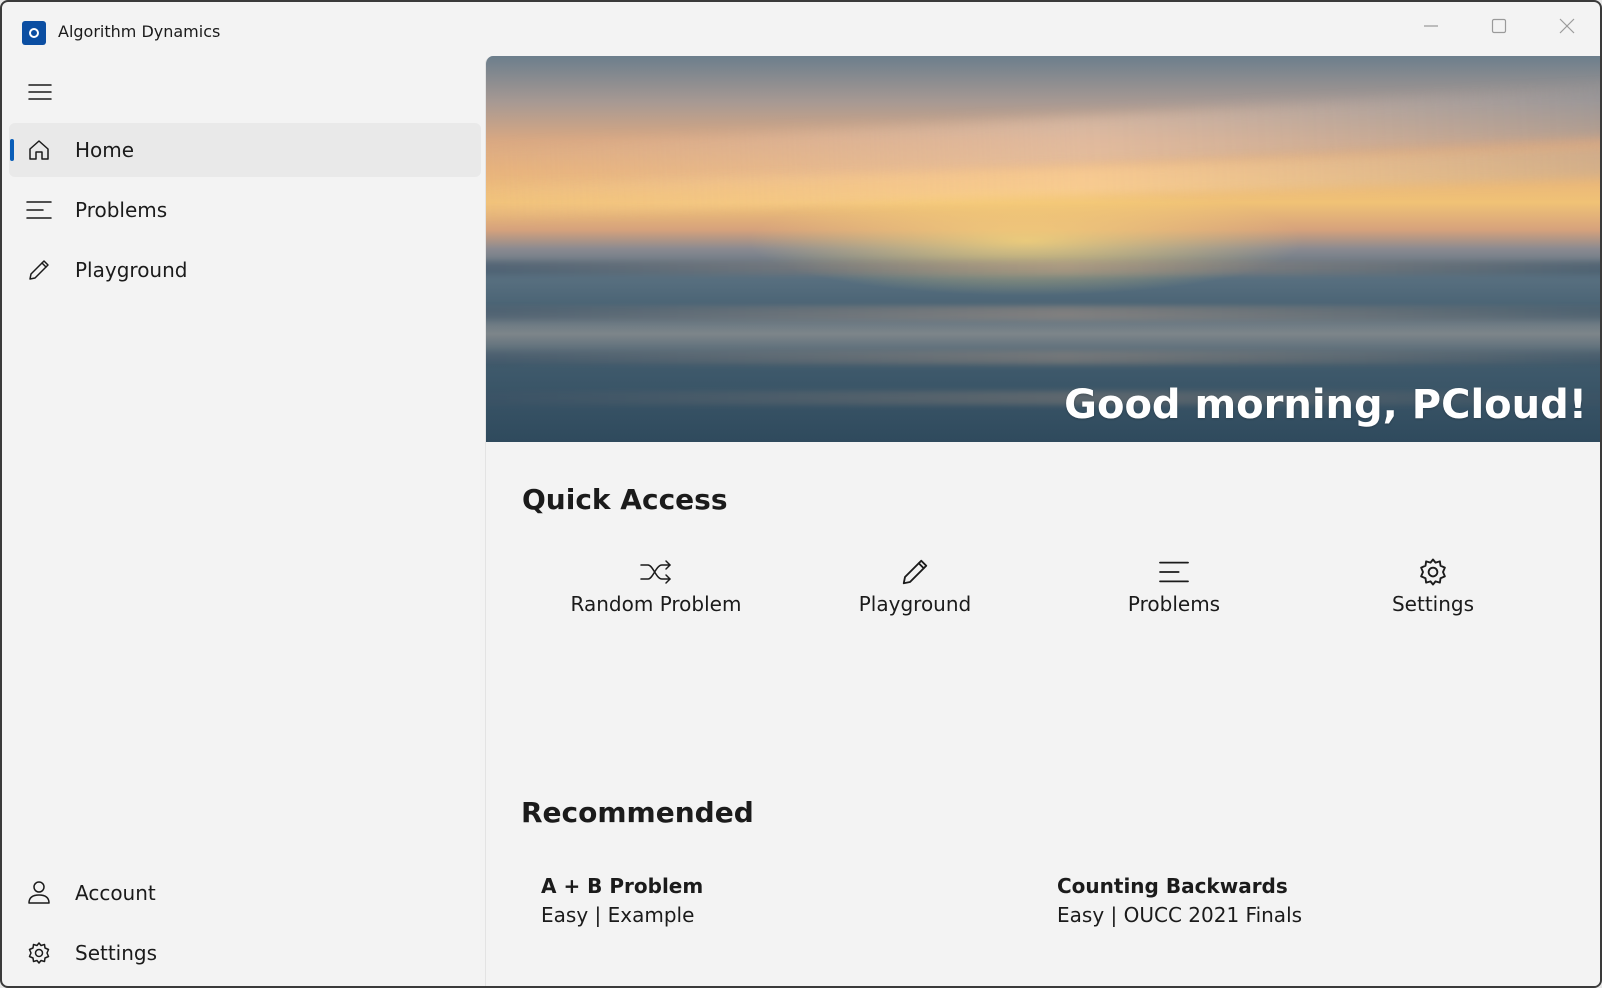 The image size is (1602, 988). I want to click on nav-item-settings: Settings, so click(245, 953).